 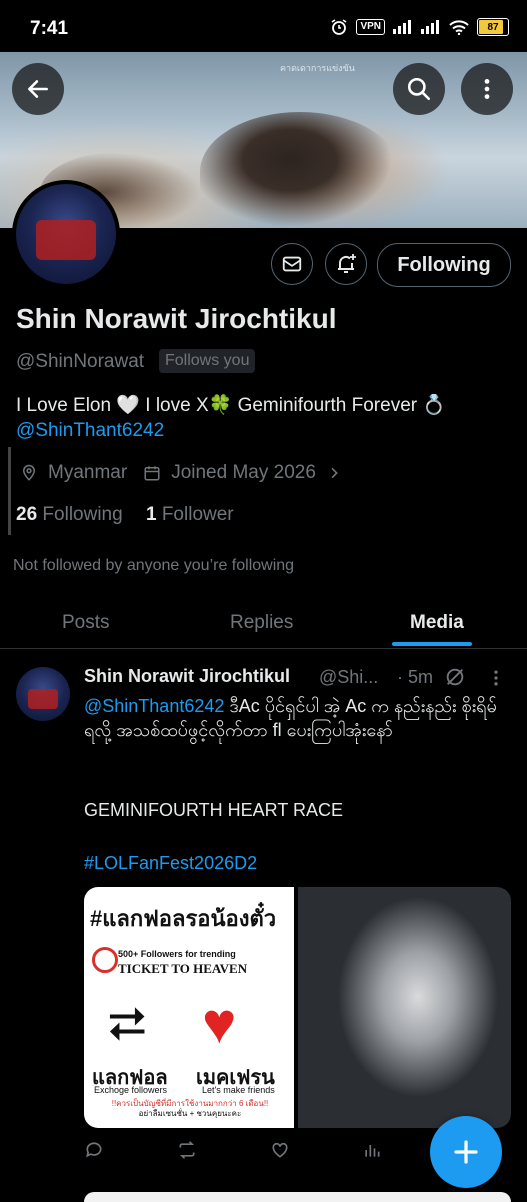 I want to click on followers-label: Follower, so click(x=197, y=514).